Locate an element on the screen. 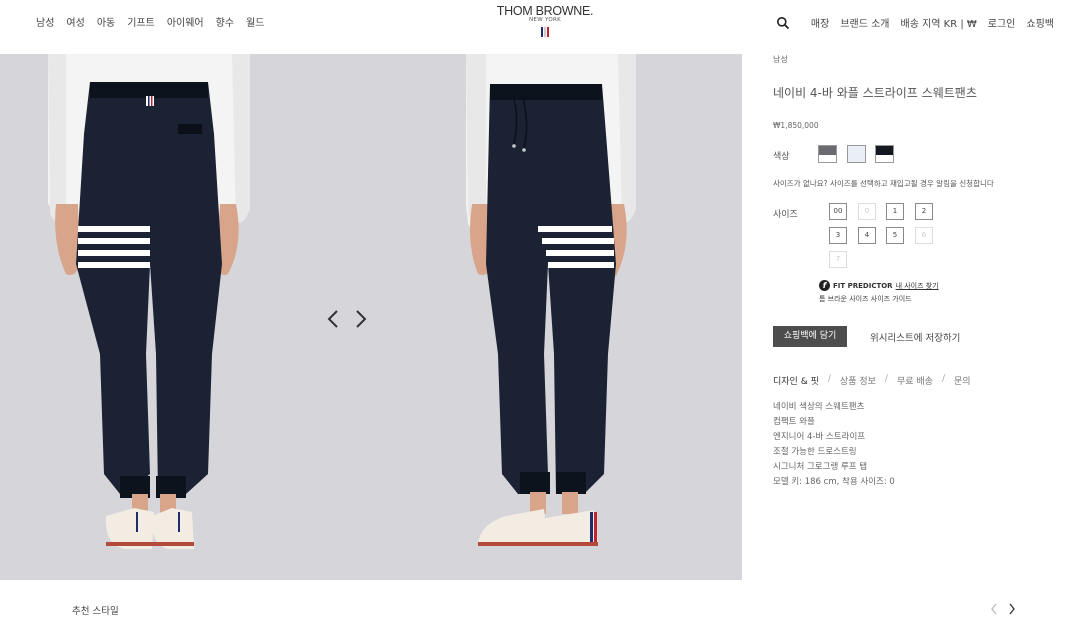  description-line: 조절 가능한 드로스트링 is located at coordinates (815, 452).